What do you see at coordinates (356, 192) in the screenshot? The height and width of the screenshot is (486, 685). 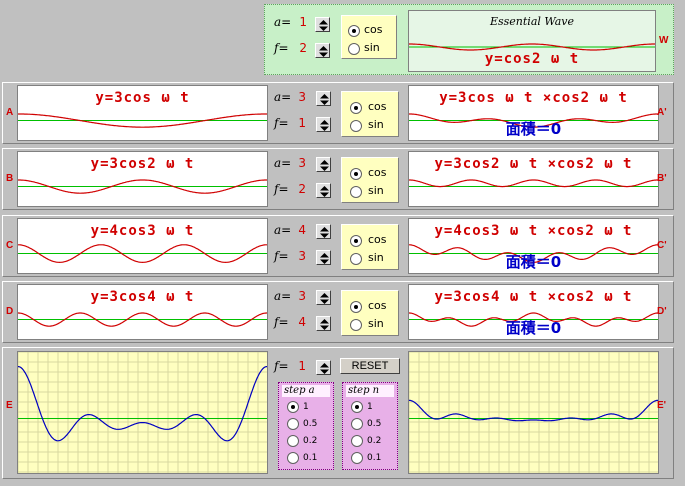 I see `row-b-sin-radio` at bounding box center [356, 192].